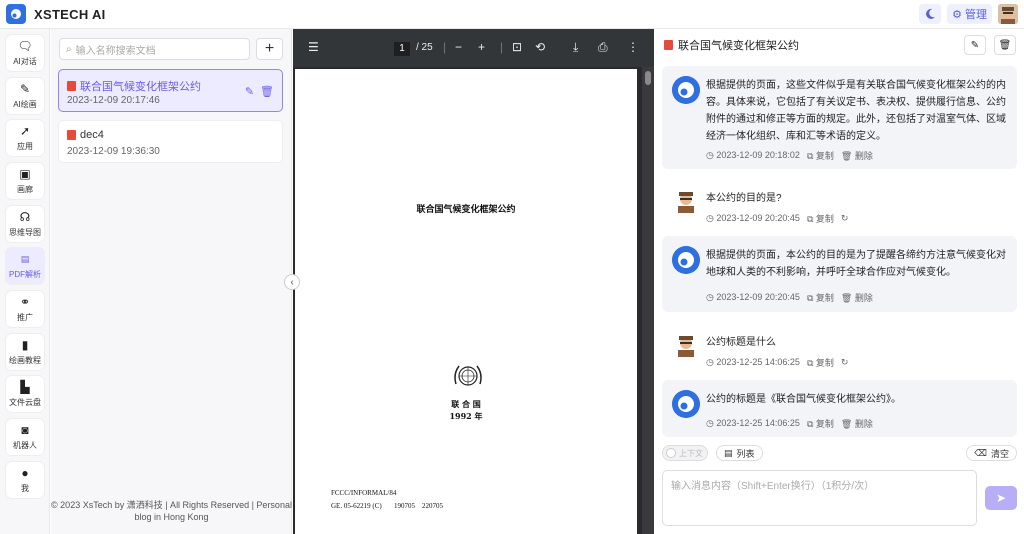  Describe the element at coordinates (466, 410) in the screenshot. I see `un-name: 联 合 国 1992 年` at that location.